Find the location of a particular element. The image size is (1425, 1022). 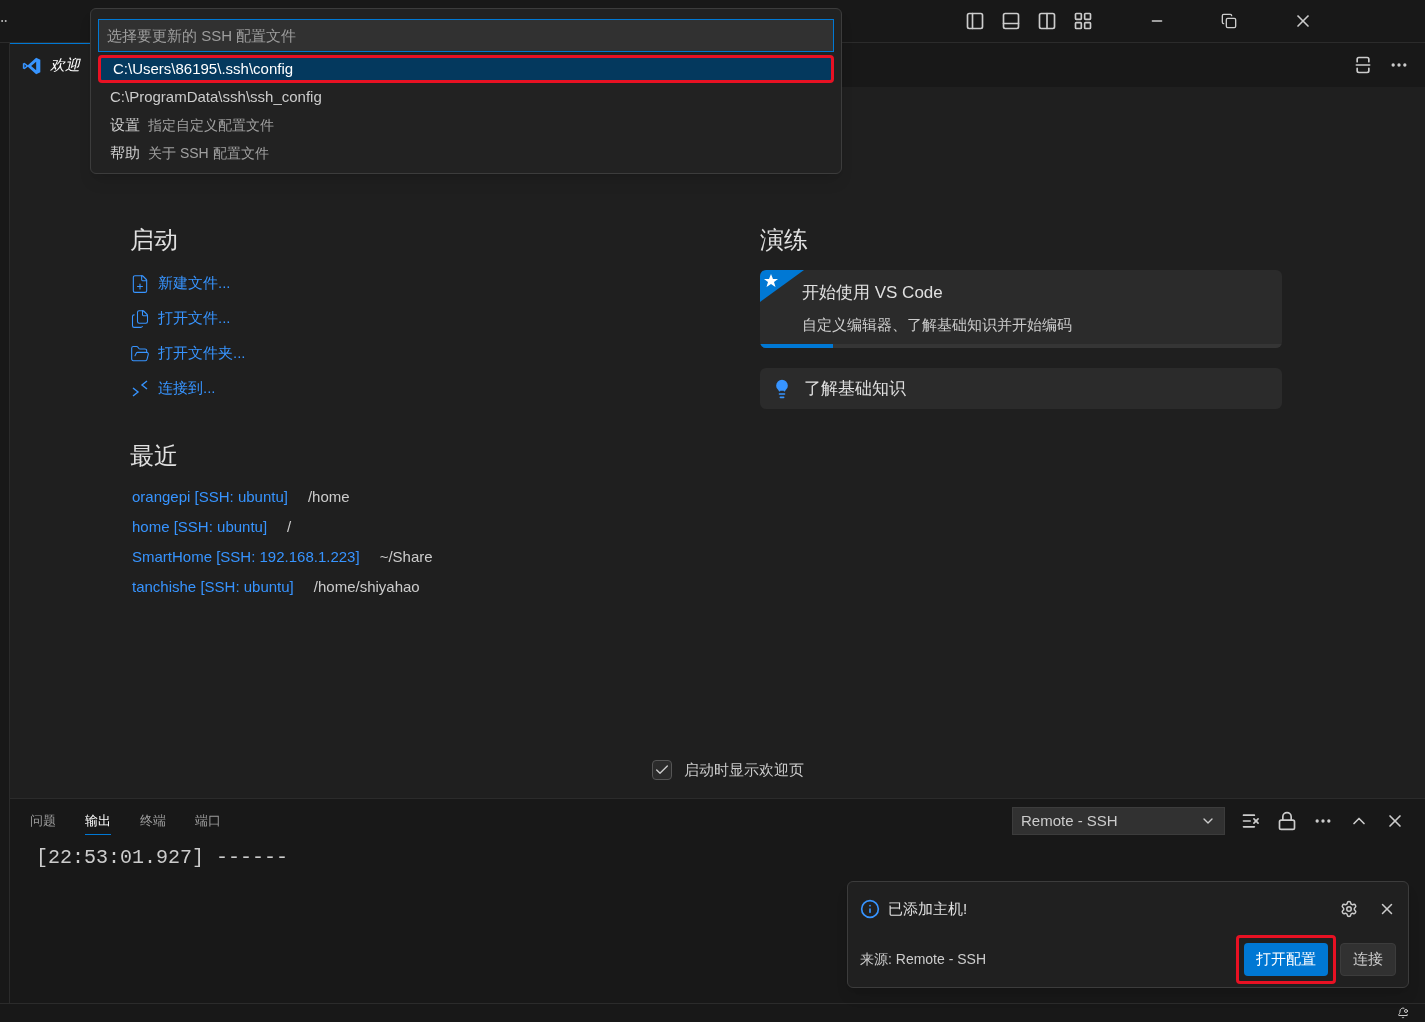

section-heading: 启动 is located at coordinates (154, 240).